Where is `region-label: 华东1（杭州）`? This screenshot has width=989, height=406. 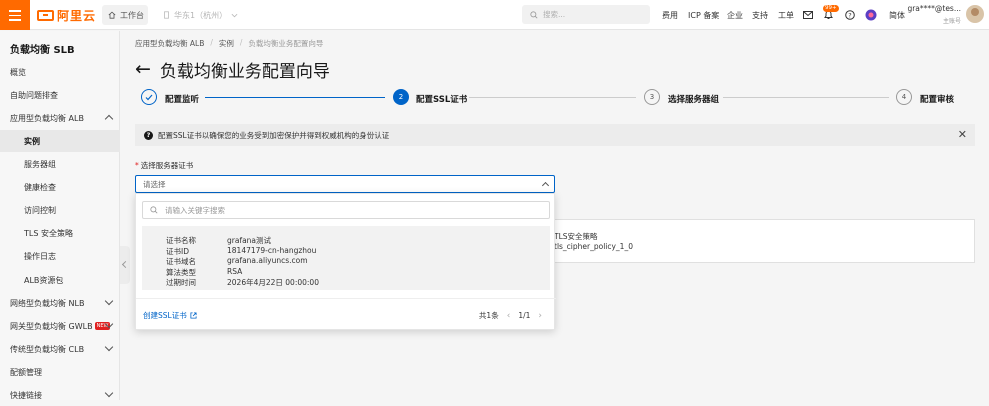 region-label: 华东1（杭州） is located at coordinates (200, 15).